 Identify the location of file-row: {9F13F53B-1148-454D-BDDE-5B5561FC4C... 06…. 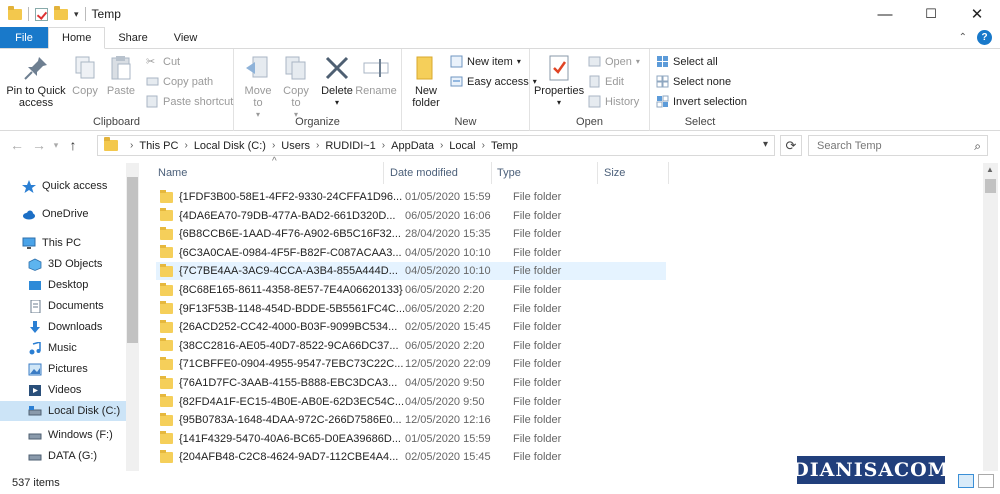
(411, 309).